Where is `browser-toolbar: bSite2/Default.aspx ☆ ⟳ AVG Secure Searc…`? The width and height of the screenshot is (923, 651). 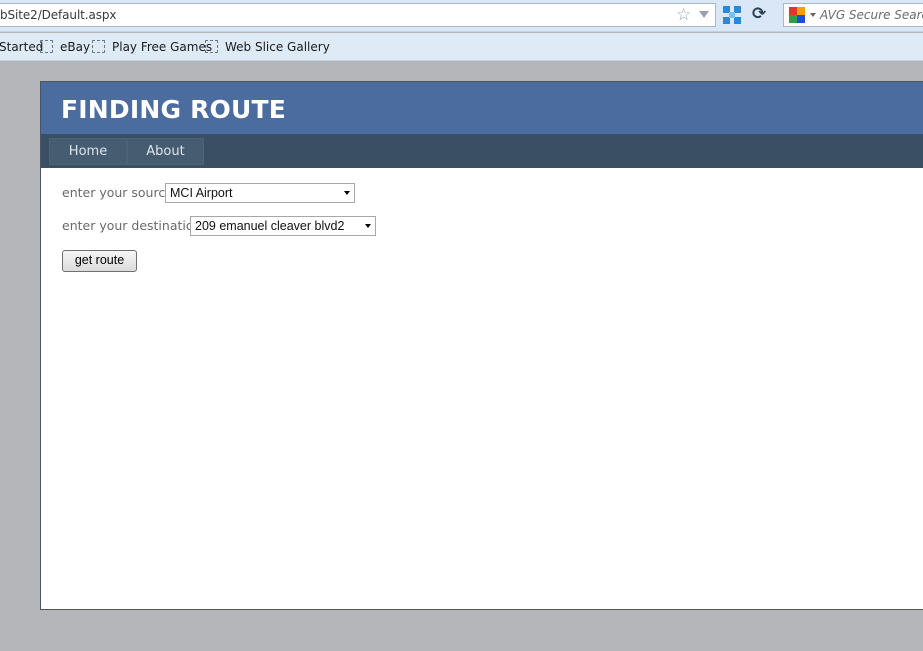 browser-toolbar: bSite2/Default.aspx ☆ ⟳ AVG Secure Searc… is located at coordinates (461, 16).